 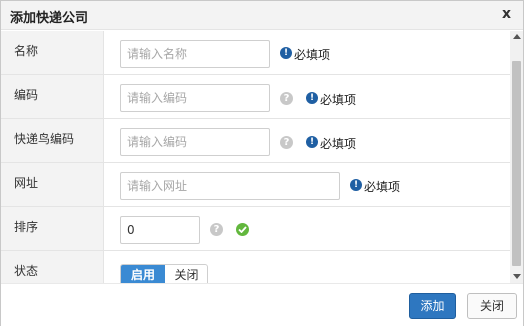 I want to click on form-row-sort: 排序 ?, so click(x=255, y=229).